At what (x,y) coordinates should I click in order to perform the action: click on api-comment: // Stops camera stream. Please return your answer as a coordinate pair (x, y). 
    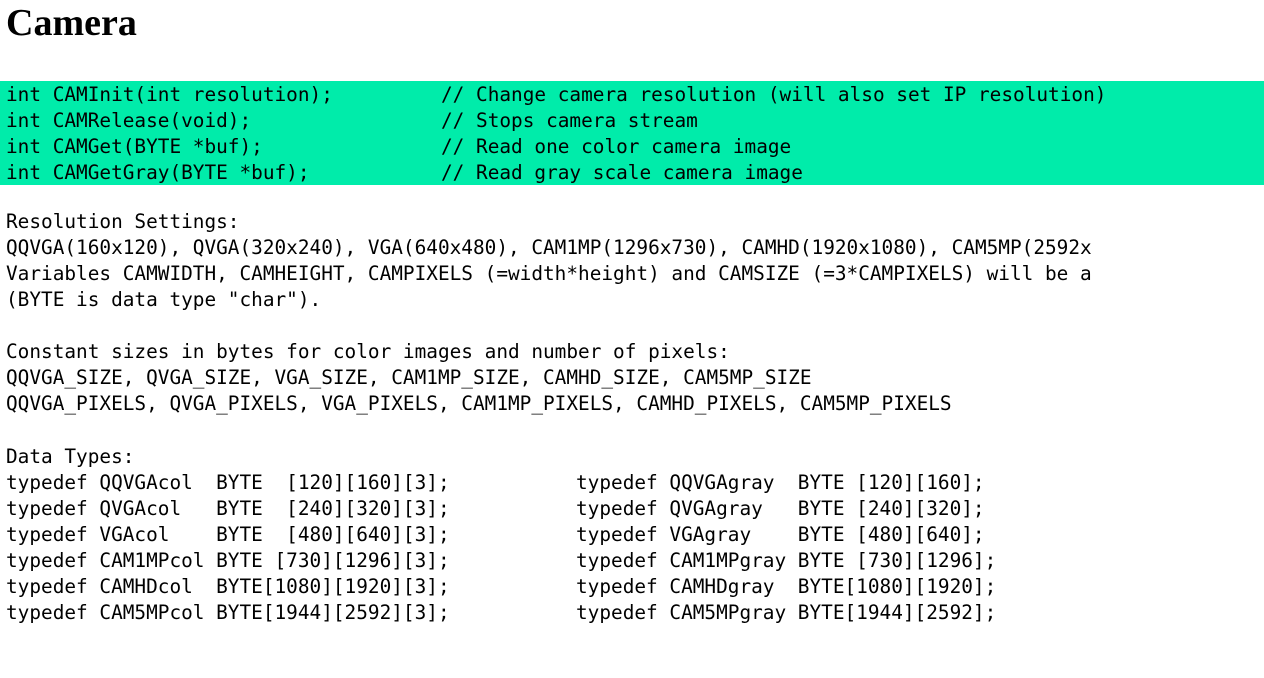
    Looking at the image, I should click on (569, 120).